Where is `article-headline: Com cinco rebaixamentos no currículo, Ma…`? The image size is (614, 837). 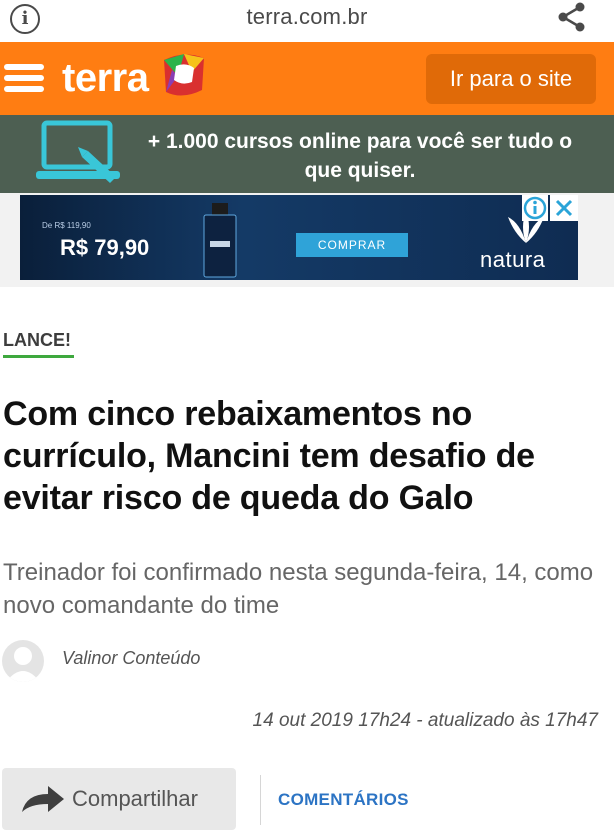
article-headline: Com cinco rebaixamentos no currículo, Ma… is located at coordinates (269, 456).